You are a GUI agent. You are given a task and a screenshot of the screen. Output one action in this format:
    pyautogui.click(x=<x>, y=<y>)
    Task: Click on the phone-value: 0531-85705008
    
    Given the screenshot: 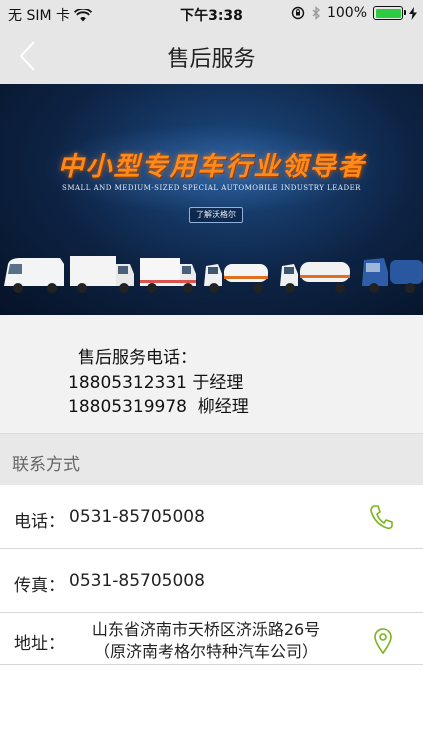 What is the action you would take?
    pyautogui.click(x=137, y=517)
    